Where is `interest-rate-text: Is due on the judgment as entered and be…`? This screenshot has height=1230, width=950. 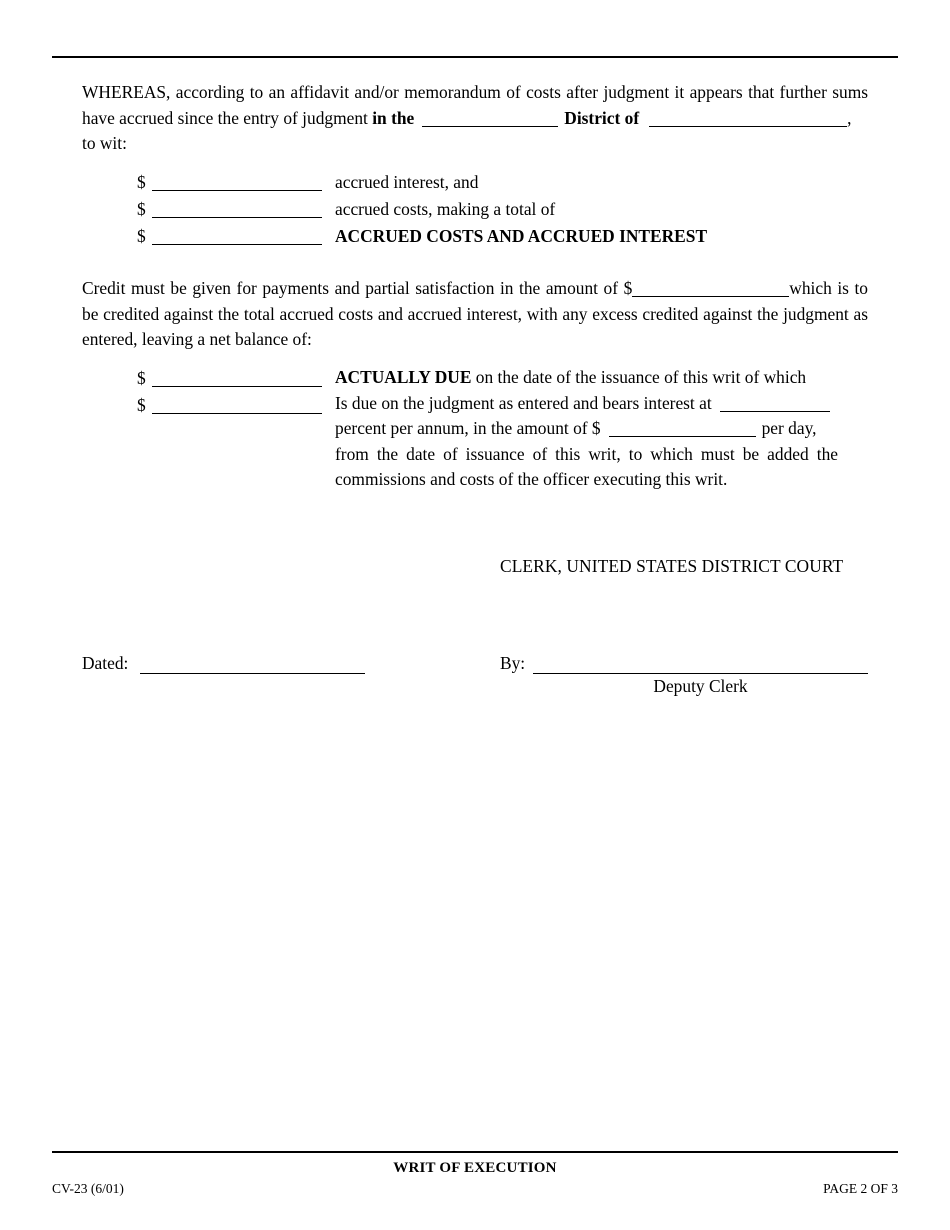
interest-rate-text: Is due on the judgment as entered and be… is located at coordinates (523, 402).